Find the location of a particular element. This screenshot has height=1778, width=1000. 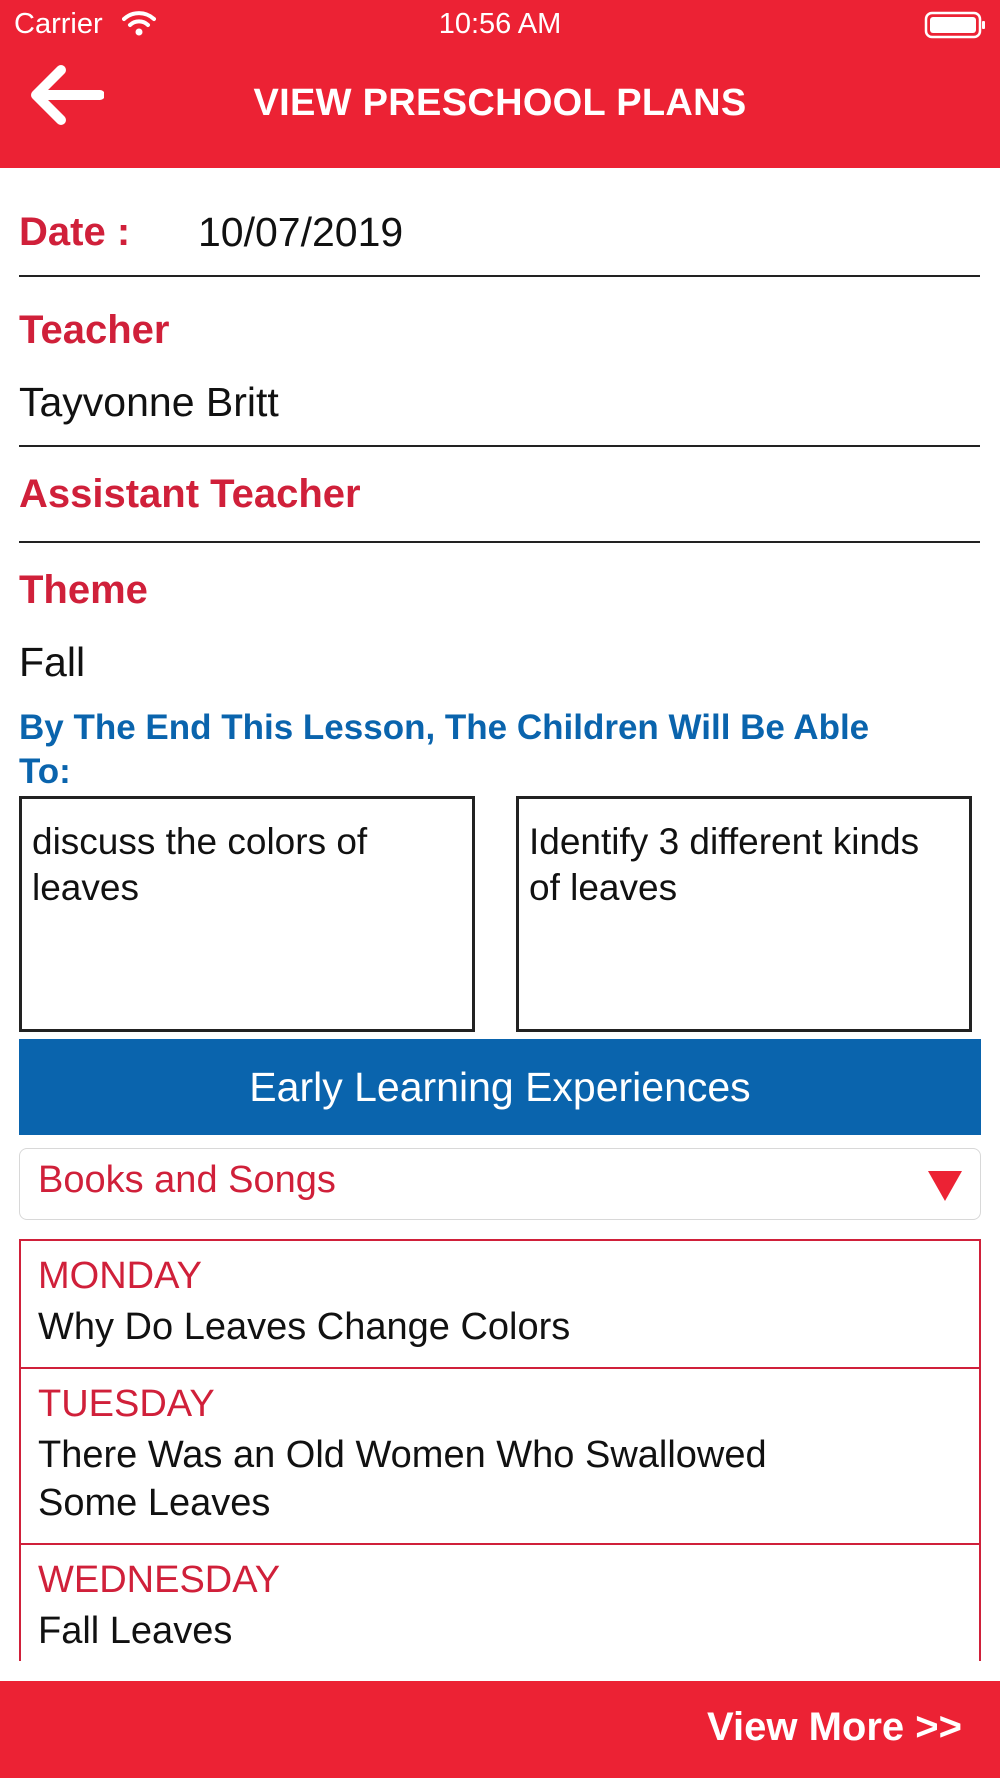

status-time: 10:56 AM is located at coordinates (500, 24).